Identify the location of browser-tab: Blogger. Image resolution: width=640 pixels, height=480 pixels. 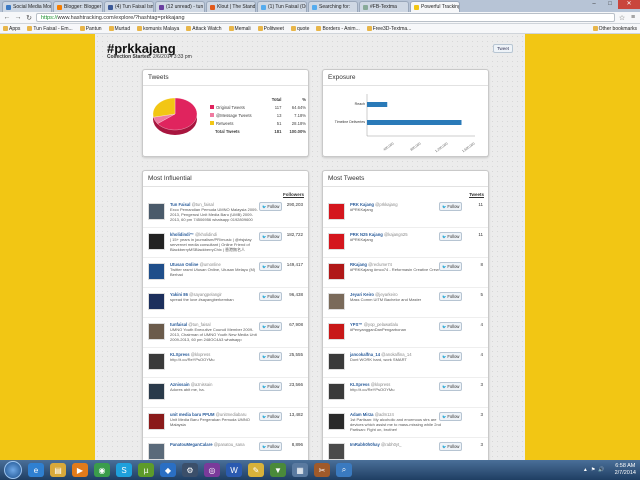
(78, 6).